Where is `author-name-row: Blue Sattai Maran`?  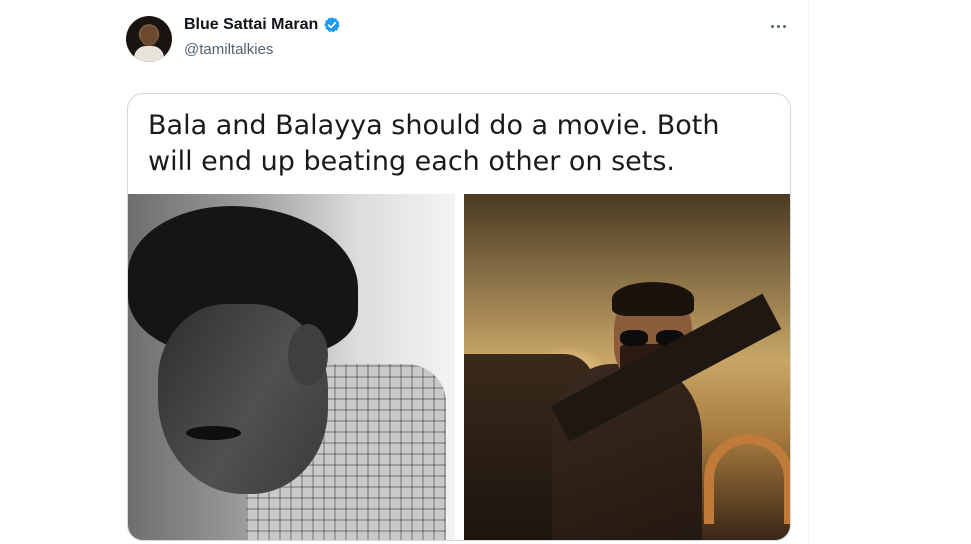 author-name-row: Blue Sattai Maran is located at coordinates (262, 25).